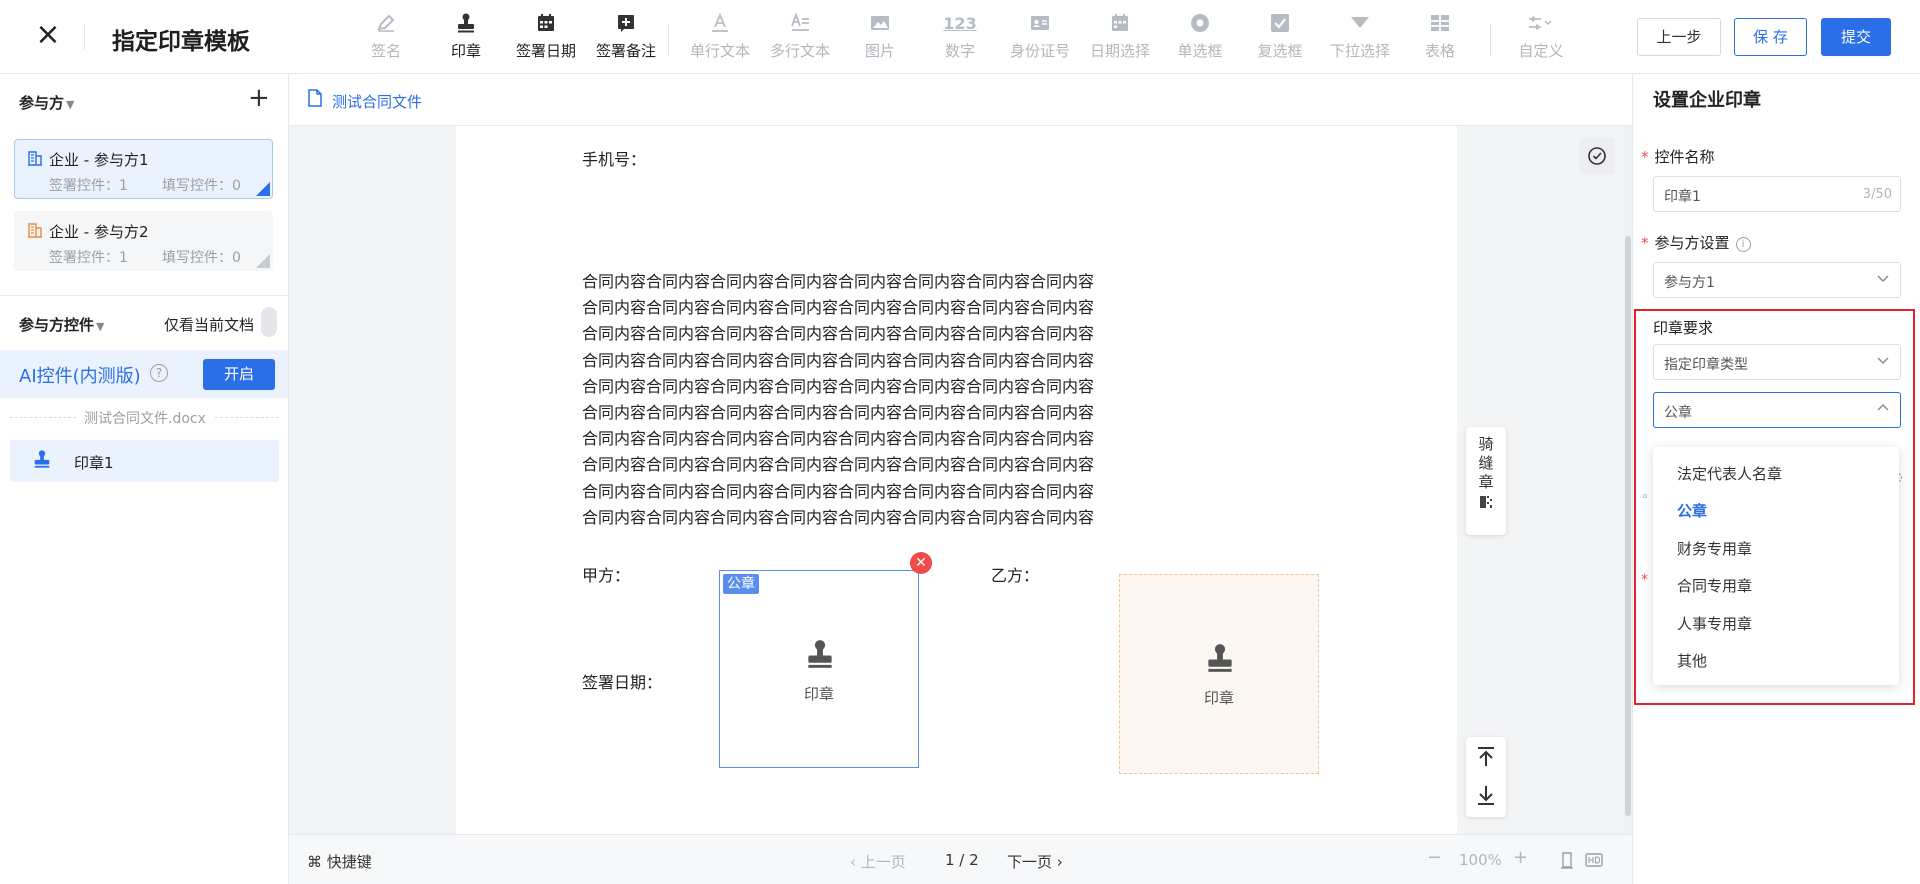 The width and height of the screenshot is (1920, 884). I want to click on tool-seal: 印章, so click(466, 40).